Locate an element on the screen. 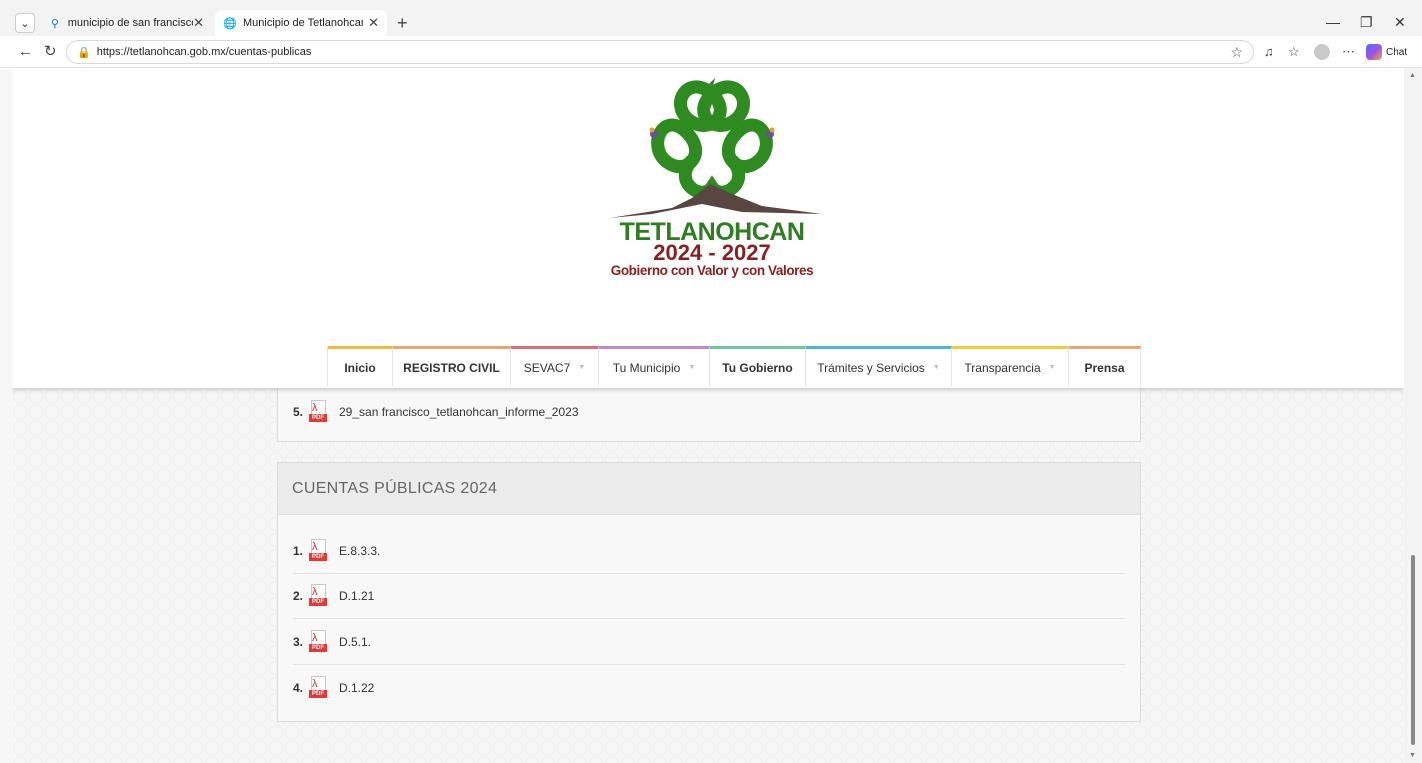  copilot-chat-button: Chat is located at coordinates (1386, 52).